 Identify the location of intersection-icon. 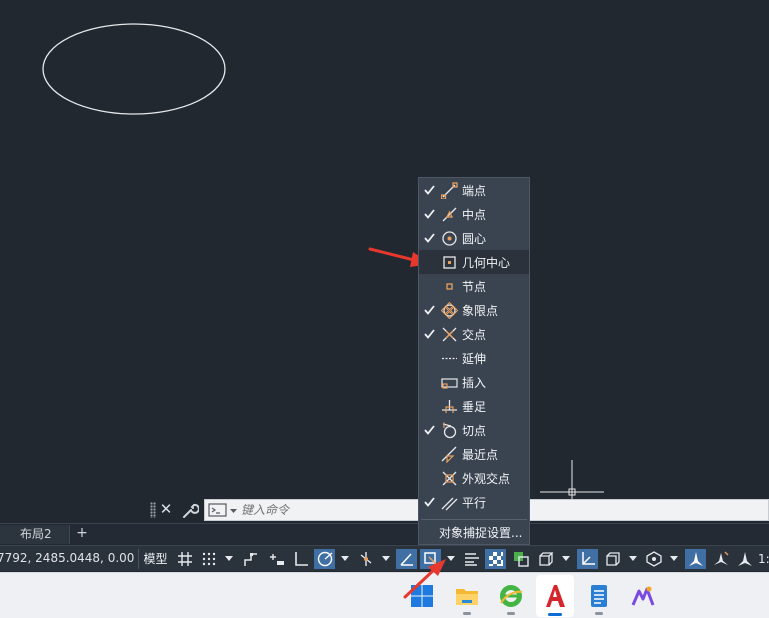
(449, 334).